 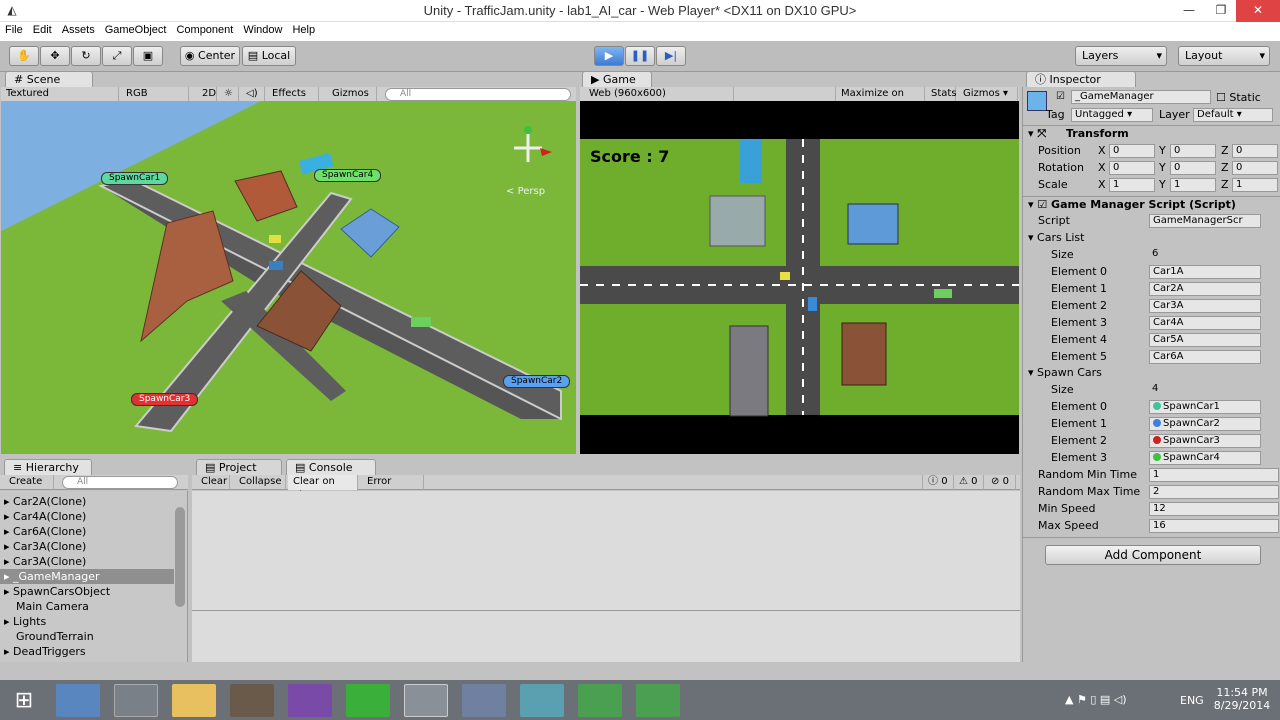 What do you see at coordinates (640, 56) in the screenshot?
I see `pause-button: ❚❚` at bounding box center [640, 56].